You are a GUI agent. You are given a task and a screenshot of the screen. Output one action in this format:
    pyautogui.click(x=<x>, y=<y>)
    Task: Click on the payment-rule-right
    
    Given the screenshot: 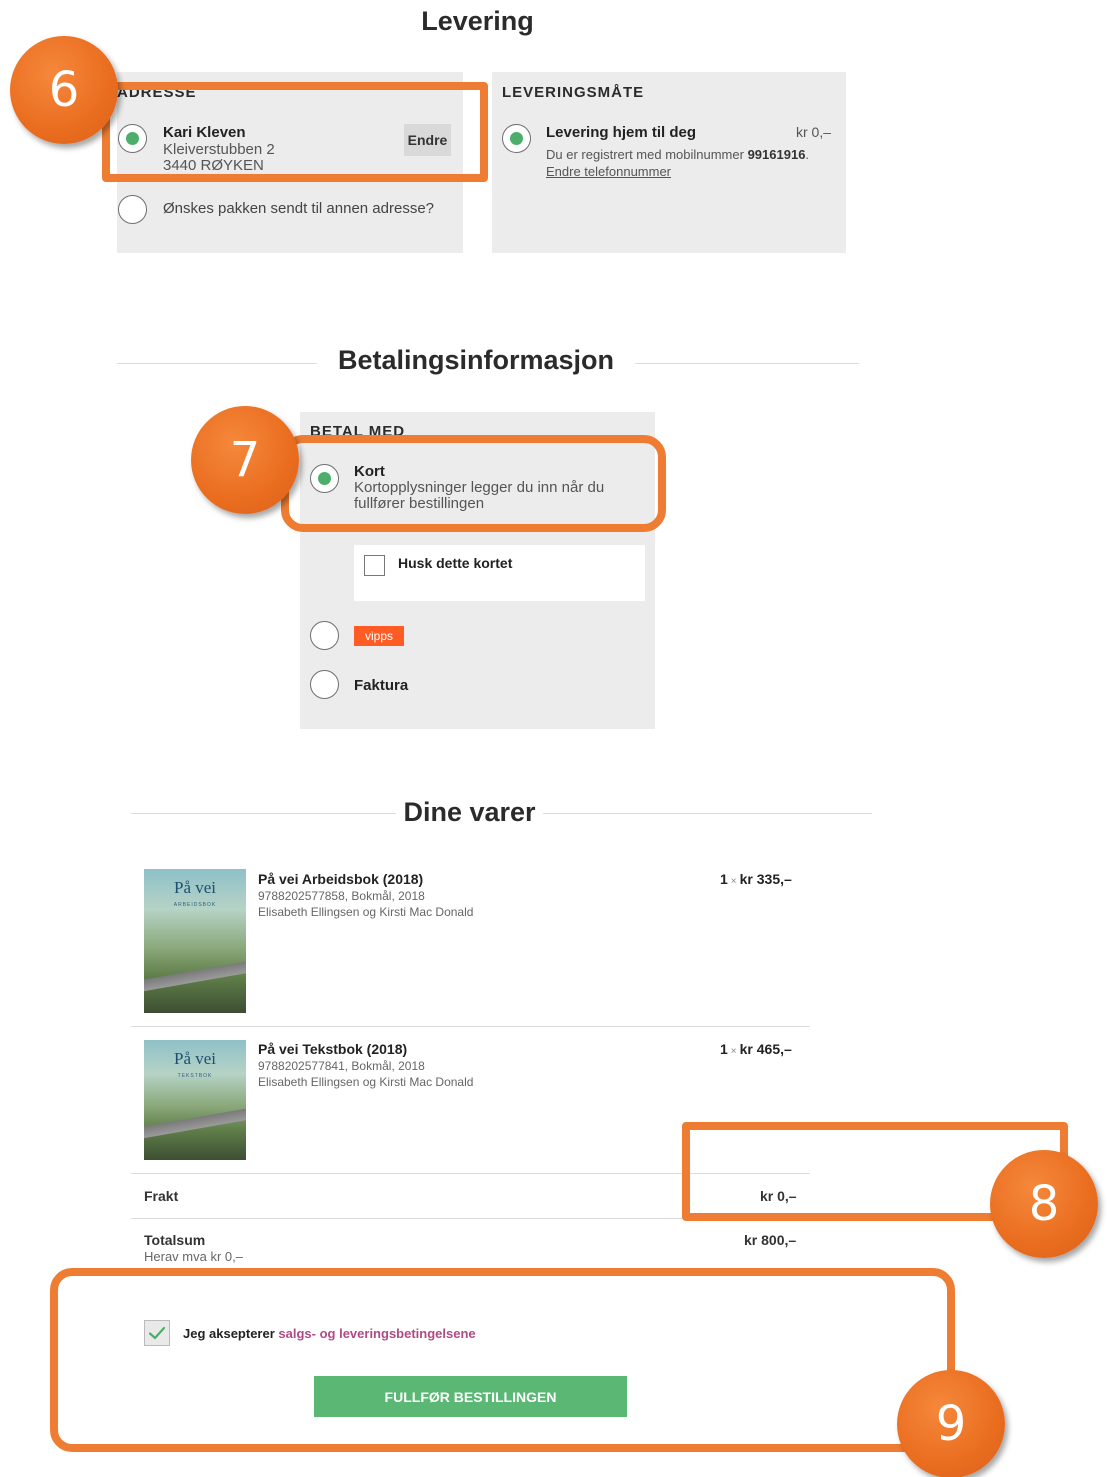 What is the action you would take?
    pyautogui.click(x=747, y=363)
    